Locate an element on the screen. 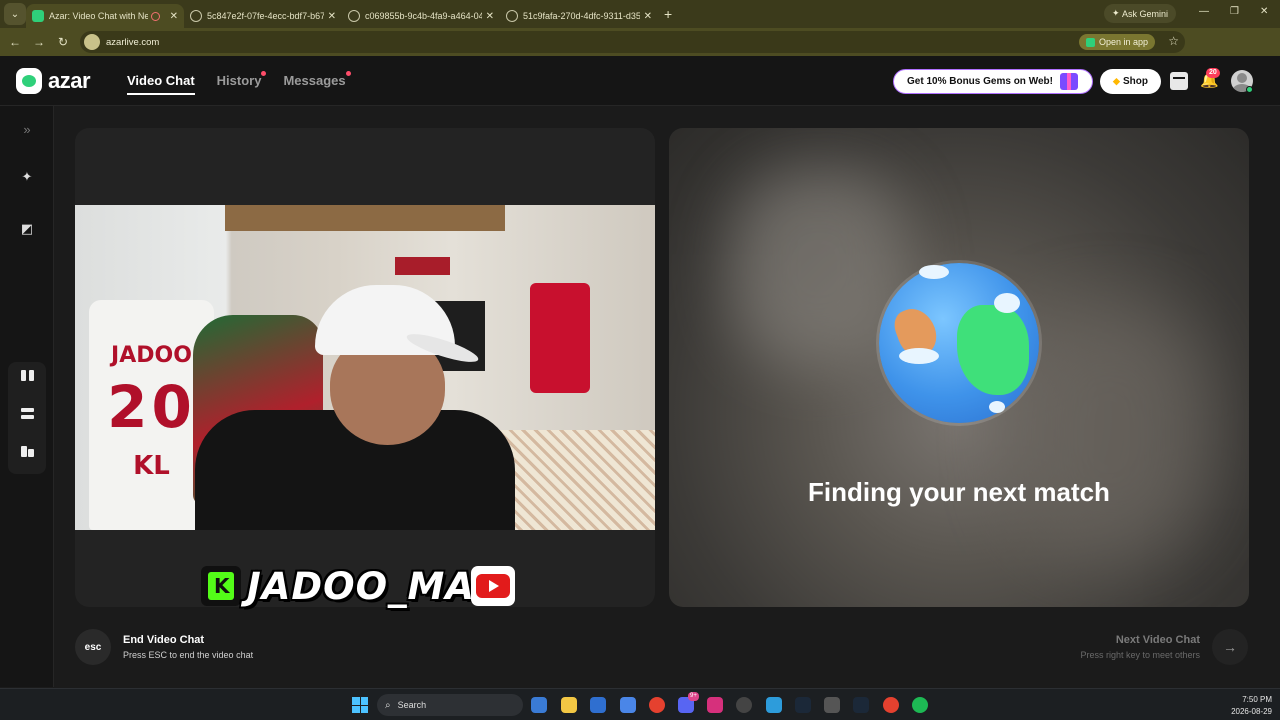 Image resolution: width=1280 pixels, height=720 pixels. filter-icon: ◩ is located at coordinates (27, 229).